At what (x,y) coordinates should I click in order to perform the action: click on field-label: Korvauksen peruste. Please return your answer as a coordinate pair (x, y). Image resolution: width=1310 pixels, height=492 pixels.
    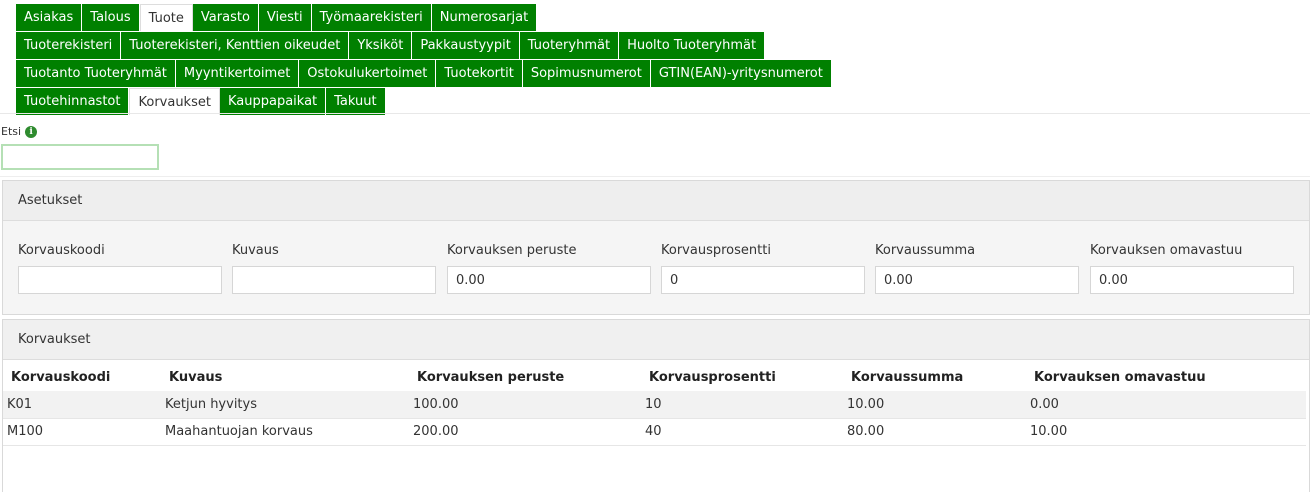
    Looking at the image, I should click on (512, 250).